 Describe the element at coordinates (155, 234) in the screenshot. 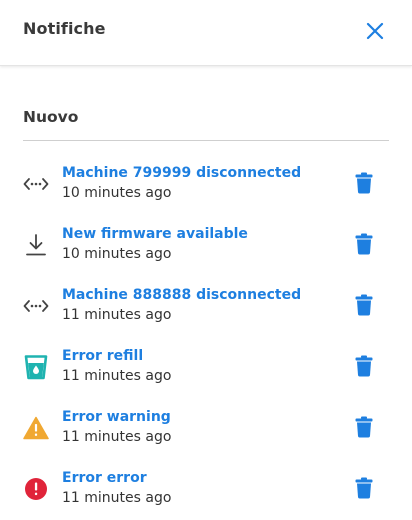

I see `notification-title: New firmware available` at that location.